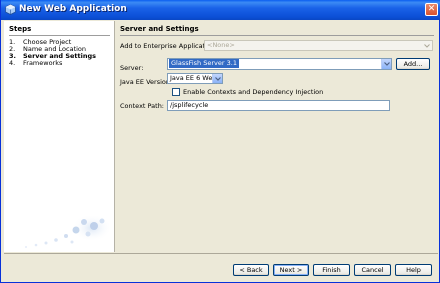 The width and height of the screenshot is (440, 283). Describe the element at coordinates (10, 9) in the screenshot. I see `netbeans-cube-icon` at that location.